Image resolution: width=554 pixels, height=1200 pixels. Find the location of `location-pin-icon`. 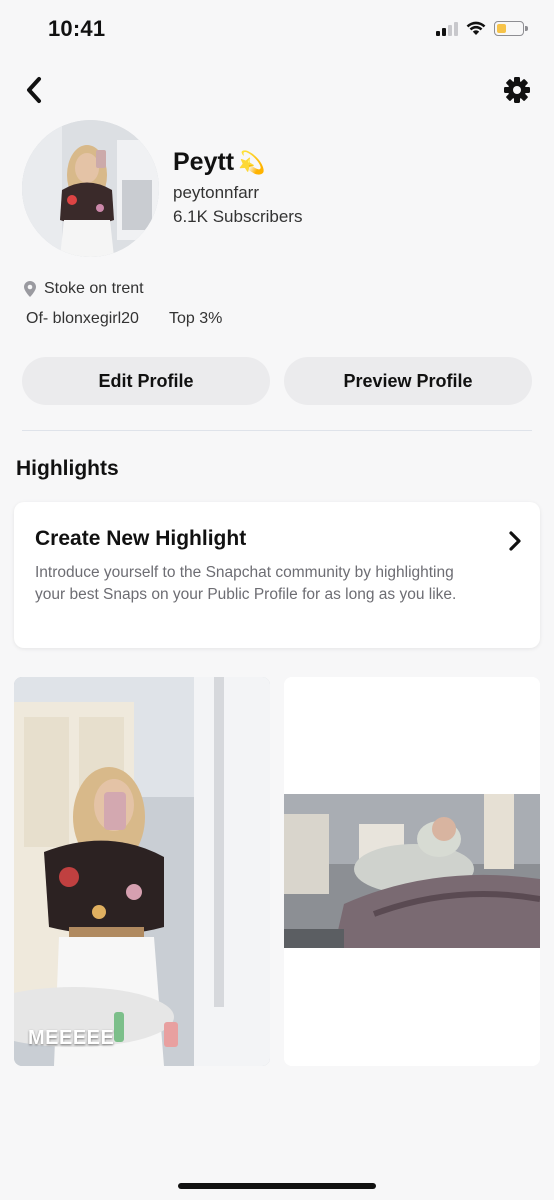

location-pin-icon is located at coordinates (30, 289).